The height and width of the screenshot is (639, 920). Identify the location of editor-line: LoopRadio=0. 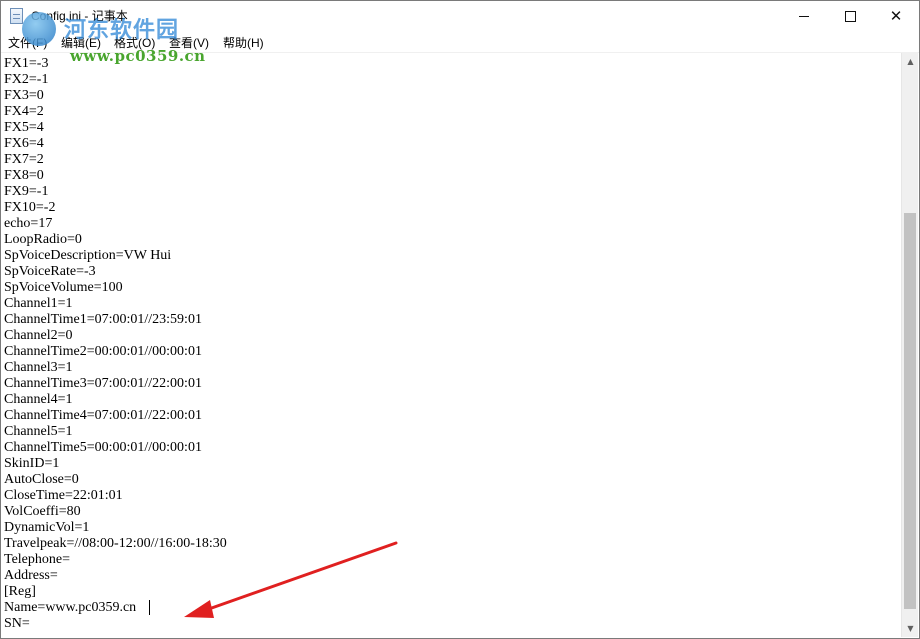
(43, 239).